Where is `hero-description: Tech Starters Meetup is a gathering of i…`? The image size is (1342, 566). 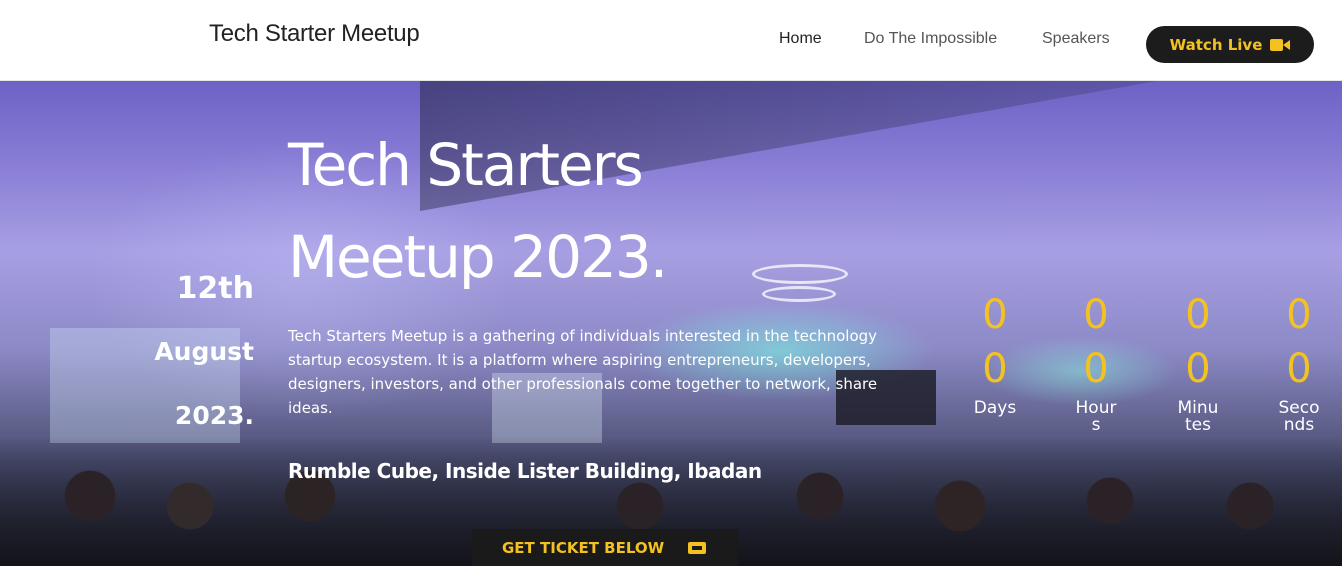
hero-description: Tech Starters Meetup is a gathering of i… is located at coordinates (583, 372).